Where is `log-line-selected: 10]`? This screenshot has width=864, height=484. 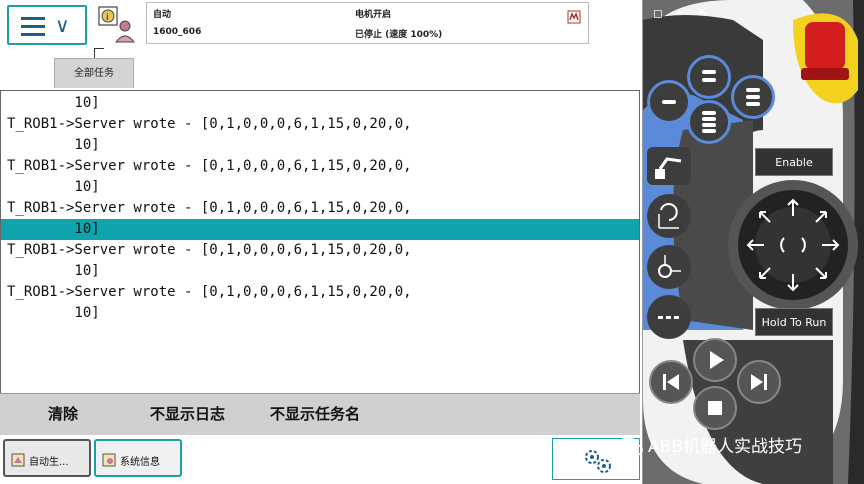
log-line-selected: 10] is located at coordinates (53, 229).